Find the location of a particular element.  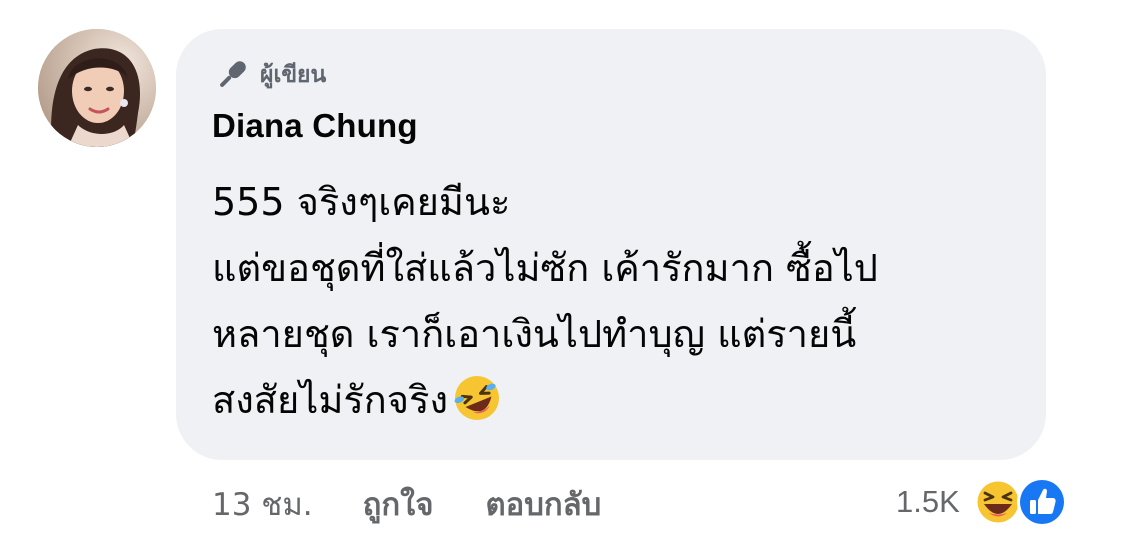

reaction-icons is located at coordinates (1021, 502).